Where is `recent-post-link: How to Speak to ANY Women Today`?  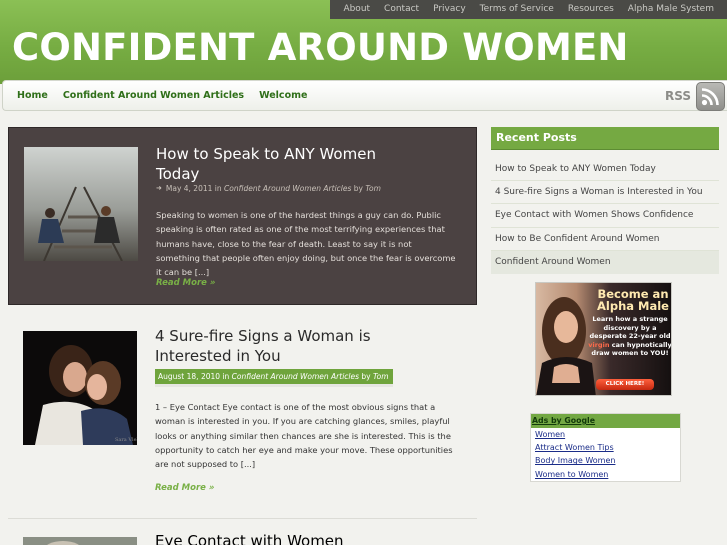 recent-post-link: How to Speak to ANY Women Today is located at coordinates (605, 170).